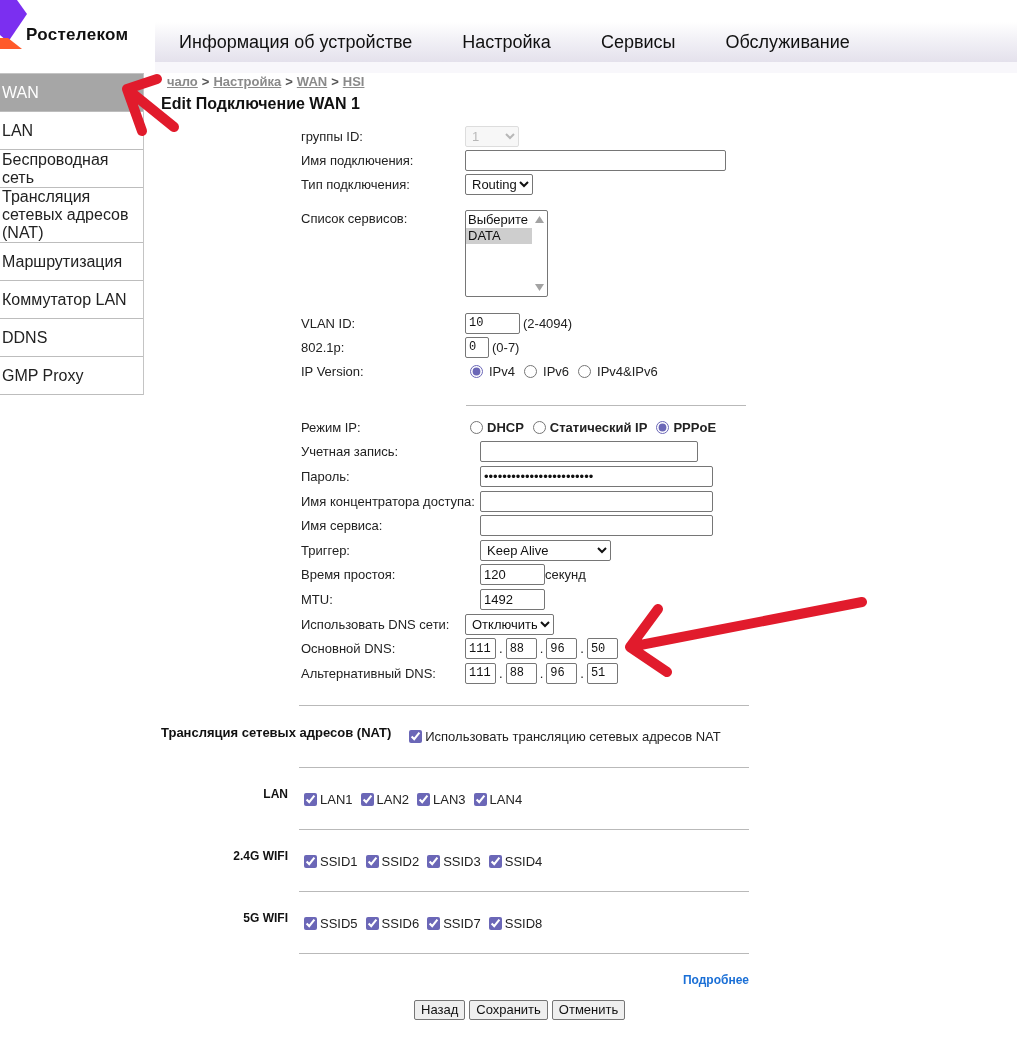  Describe the element at coordinates (477, 347) in the screenshot. I see `input-field: 0` at that location.